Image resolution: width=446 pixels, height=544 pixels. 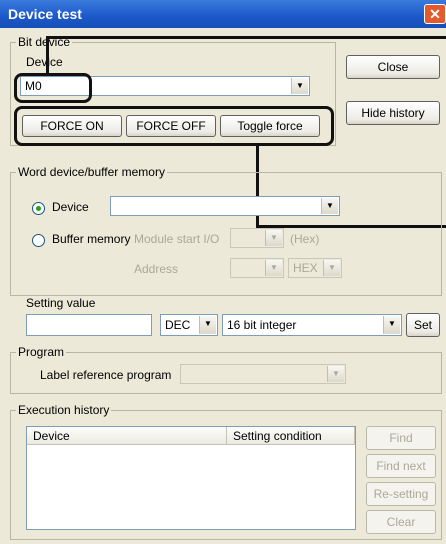 I want to click on close-button: Close, so click(x=393, y=67).